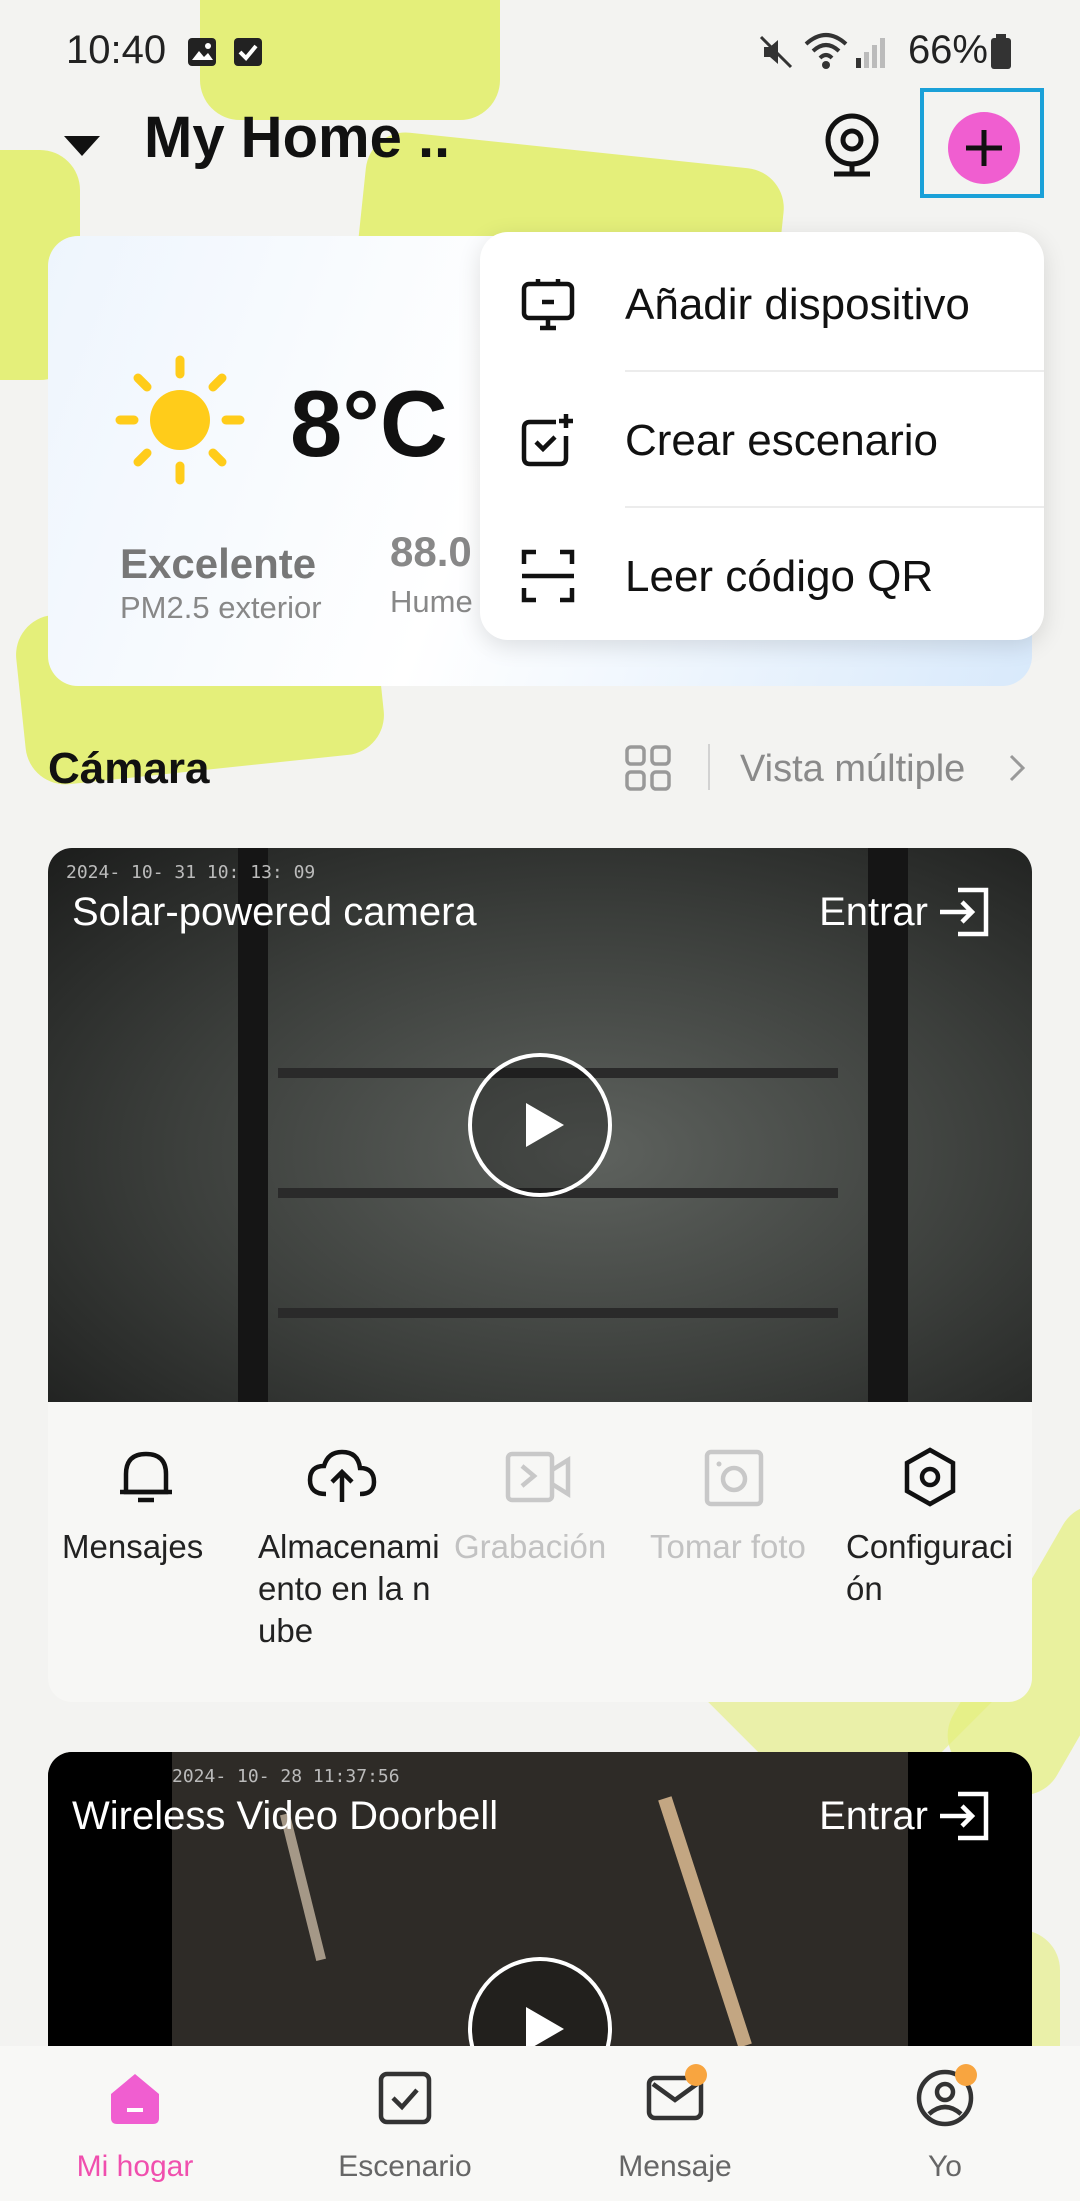 This screenshot has height=2201, width=1080. I want to click on action-cloud-storage: Almacenamiento en la nube, so click(342, 1527).